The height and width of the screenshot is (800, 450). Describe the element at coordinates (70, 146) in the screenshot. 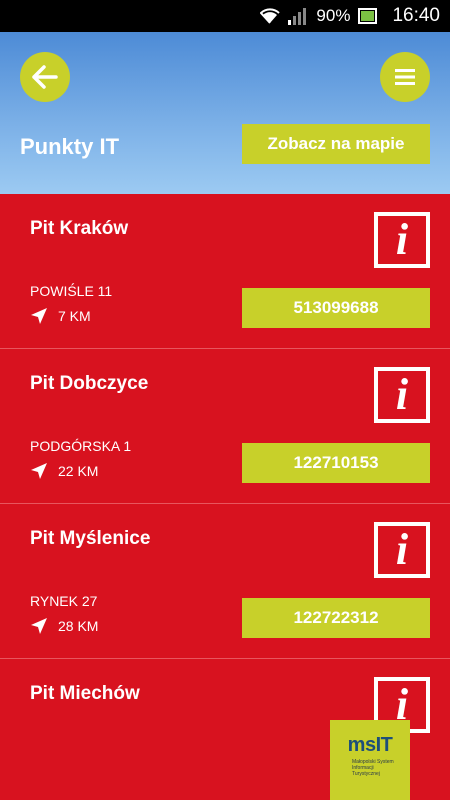

I see `page-title: Punkty IT` at that location.